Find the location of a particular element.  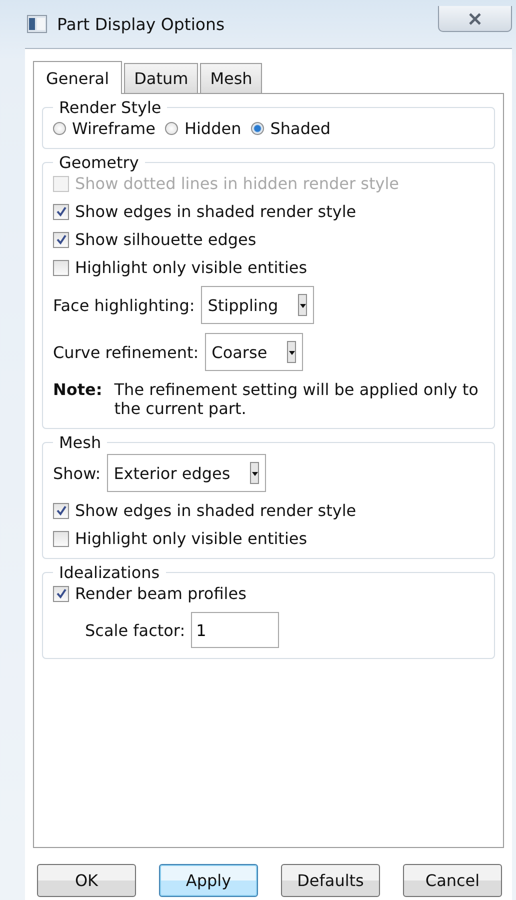

group-title: Mesh is located at coordinates (80, 442).